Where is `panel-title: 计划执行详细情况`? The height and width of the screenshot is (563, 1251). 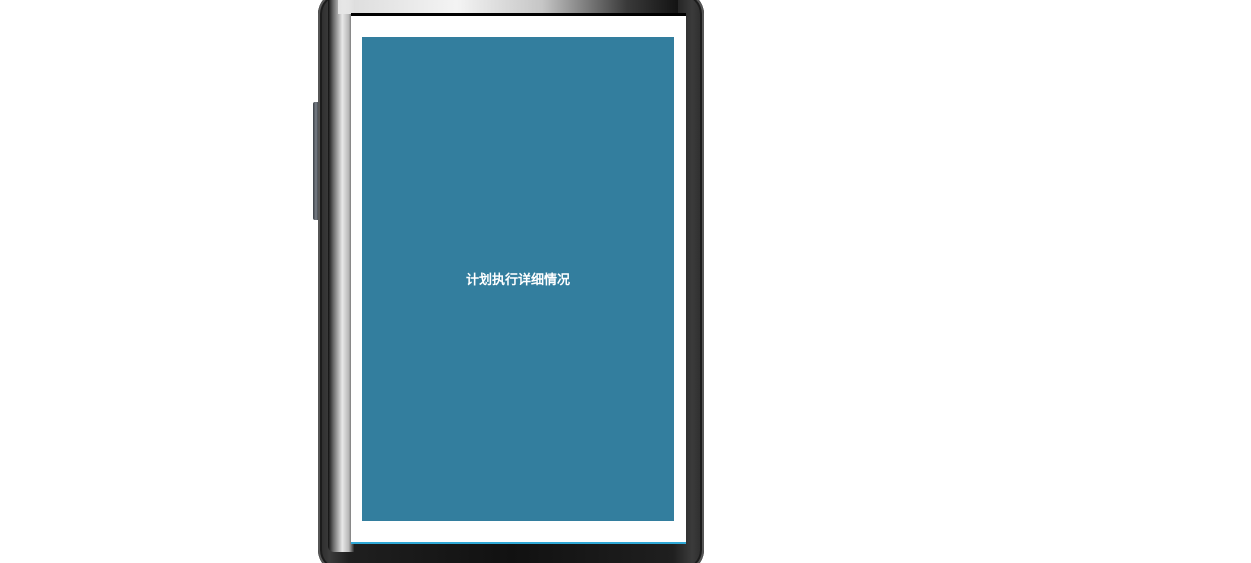
panel-title: 计划执行详细情况 is located at coordinates (517, 280).